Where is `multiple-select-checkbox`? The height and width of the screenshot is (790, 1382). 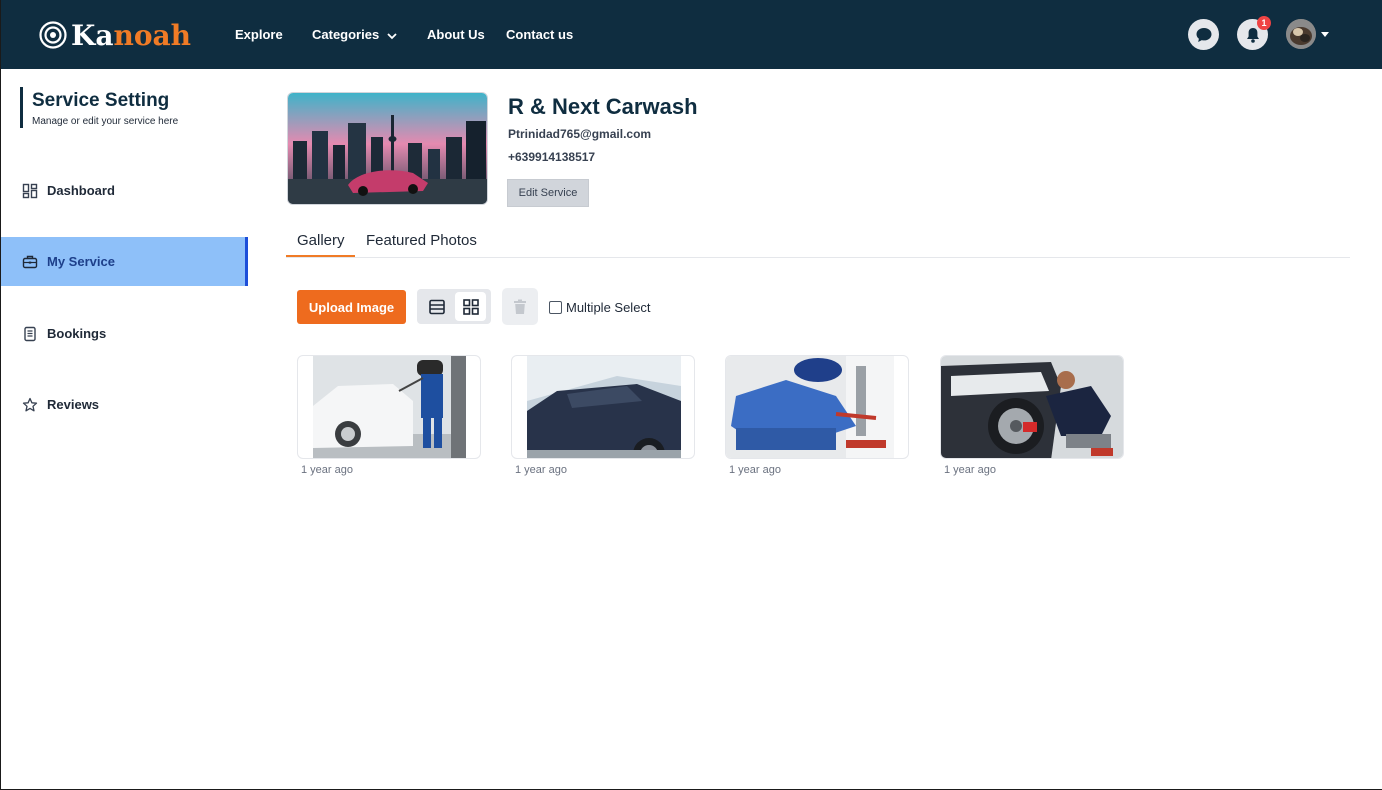 multiple-select-checkbox is located at coordinates (555, 307).